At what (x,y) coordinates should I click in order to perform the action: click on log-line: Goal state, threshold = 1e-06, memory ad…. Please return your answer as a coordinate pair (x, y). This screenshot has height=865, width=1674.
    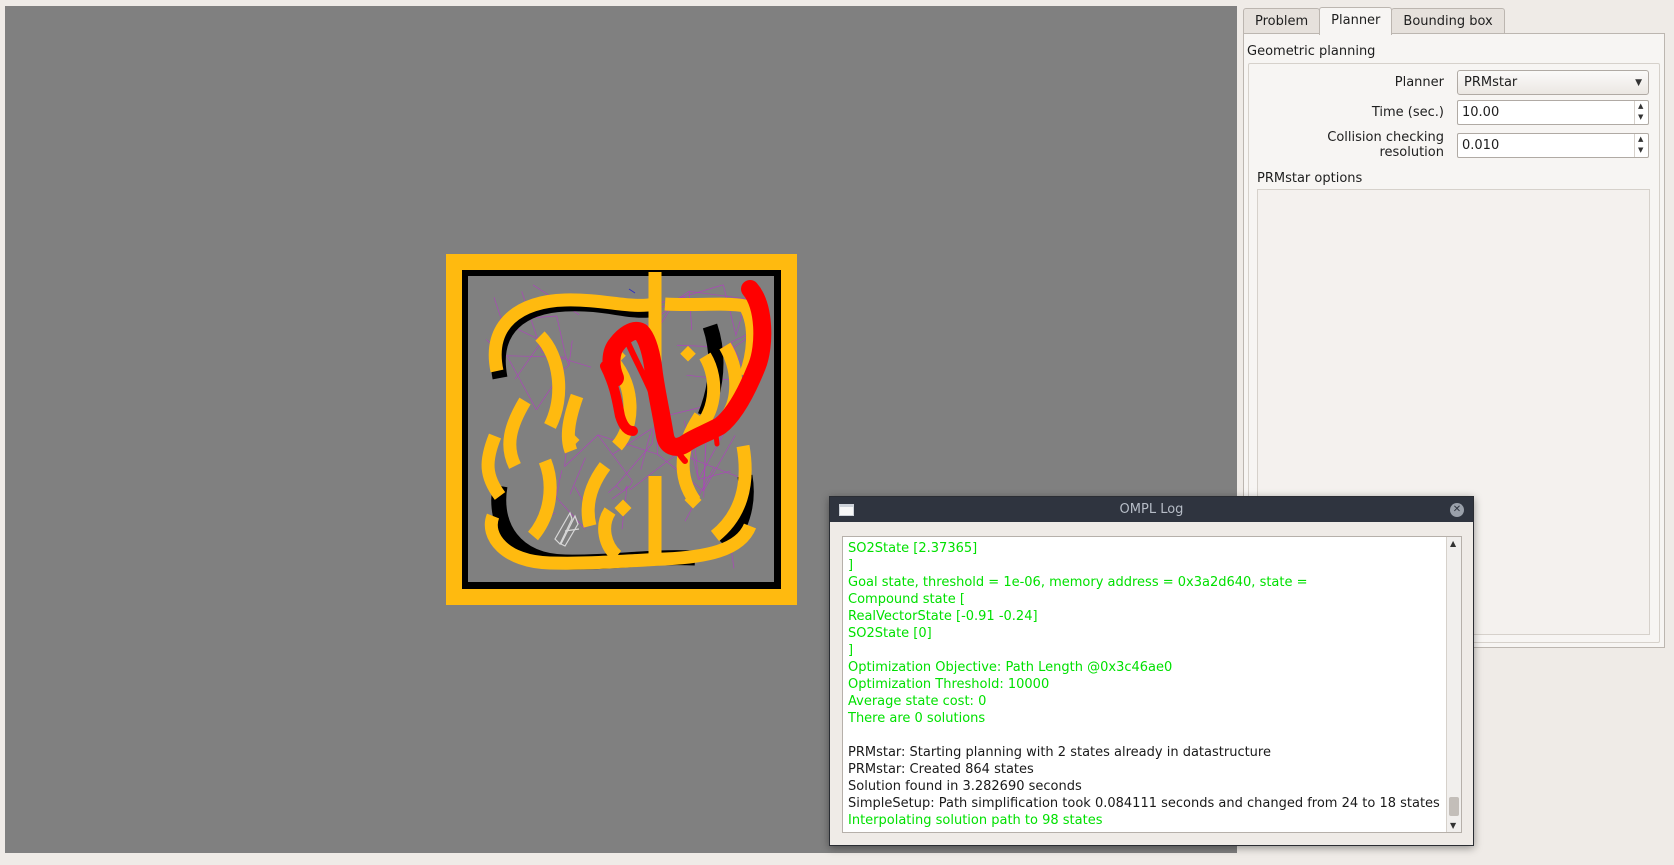
    Looking at the image, I should click on (1078, 582).